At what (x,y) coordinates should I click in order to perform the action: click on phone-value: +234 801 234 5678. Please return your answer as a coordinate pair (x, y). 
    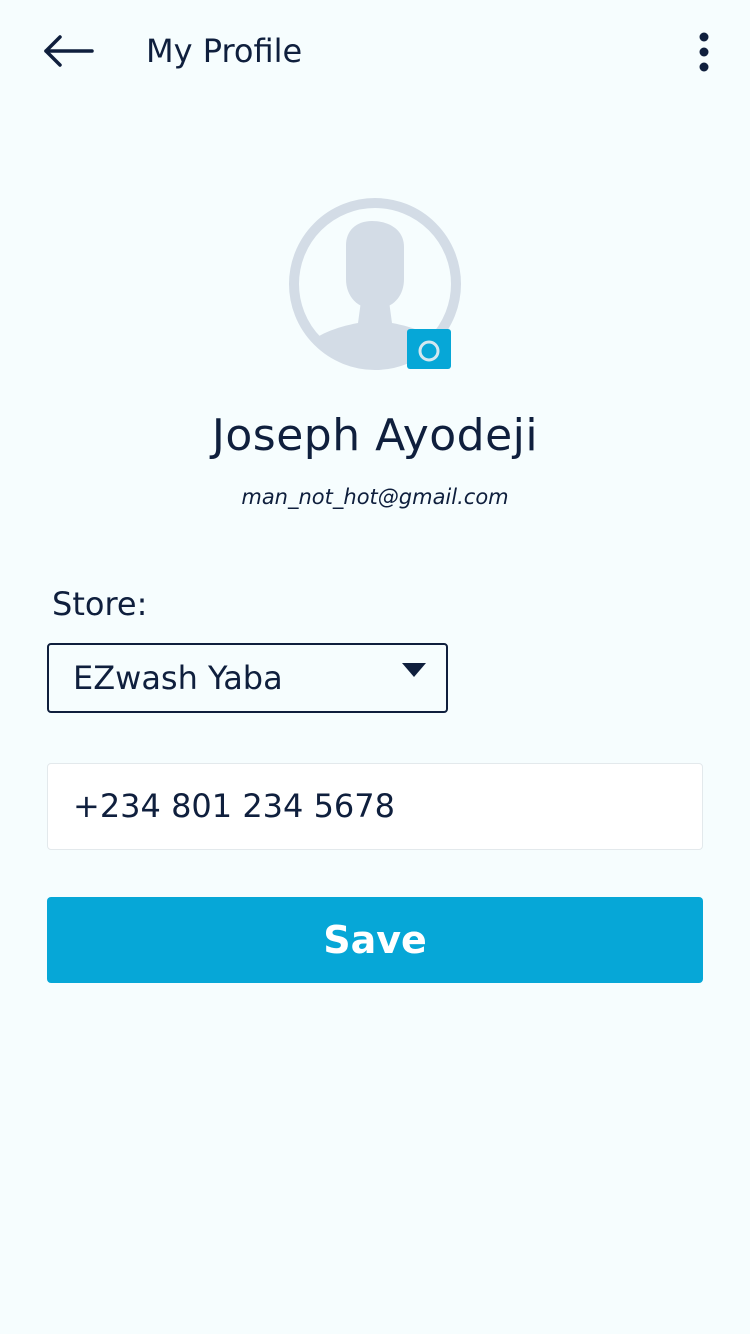
    Looking at the image, I should click on (234, 806).